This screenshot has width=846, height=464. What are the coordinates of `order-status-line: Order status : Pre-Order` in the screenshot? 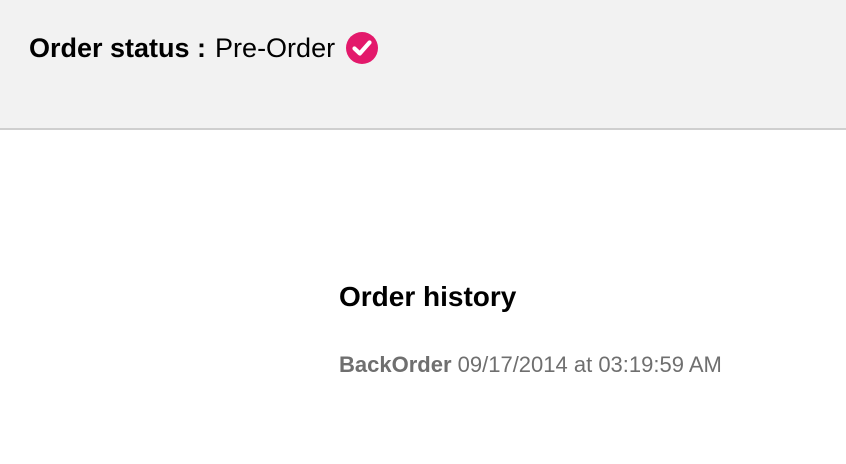 It's located at (204, 48).